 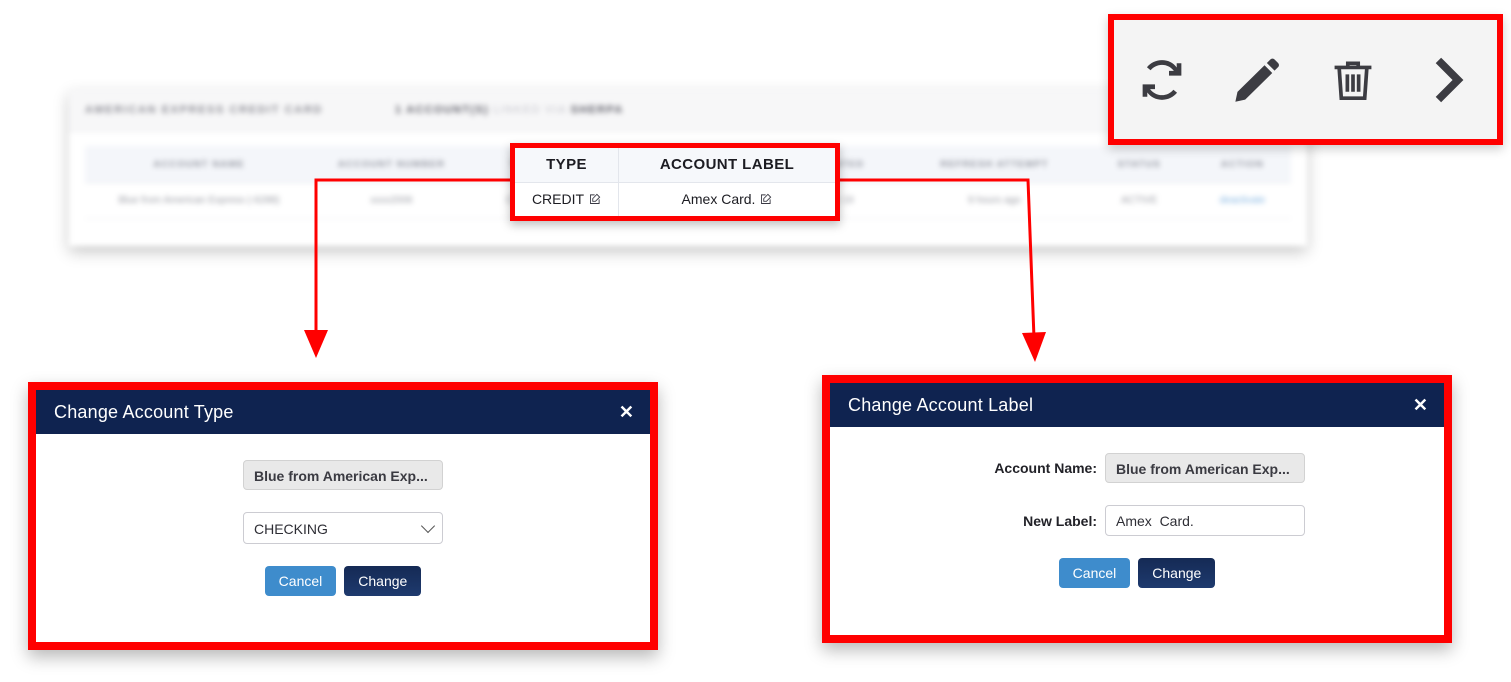 What do you see at coordinates (941, 404) in the screenshot?
I see `dialog-title-label: Change Account Label` at bounding box center [941, 404].